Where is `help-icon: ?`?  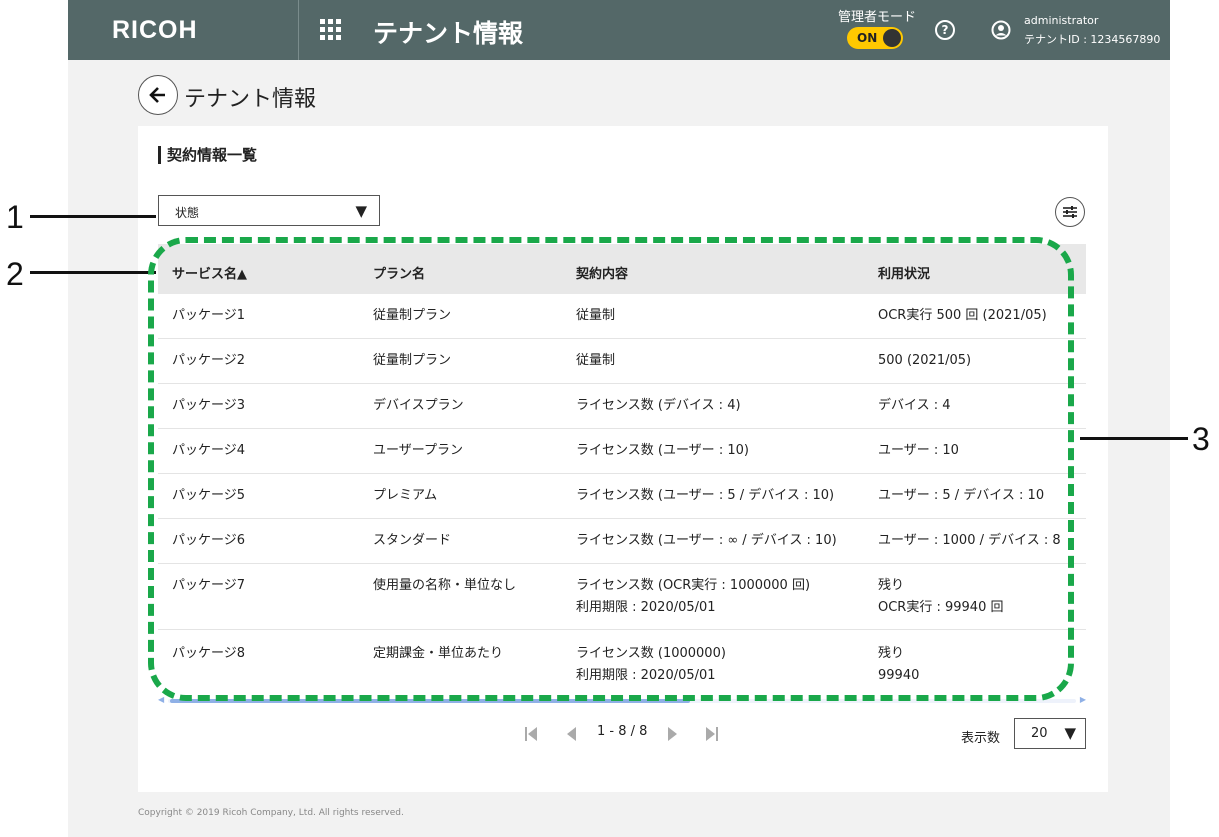
help-icon: ? is located at coordinates (945, 30).